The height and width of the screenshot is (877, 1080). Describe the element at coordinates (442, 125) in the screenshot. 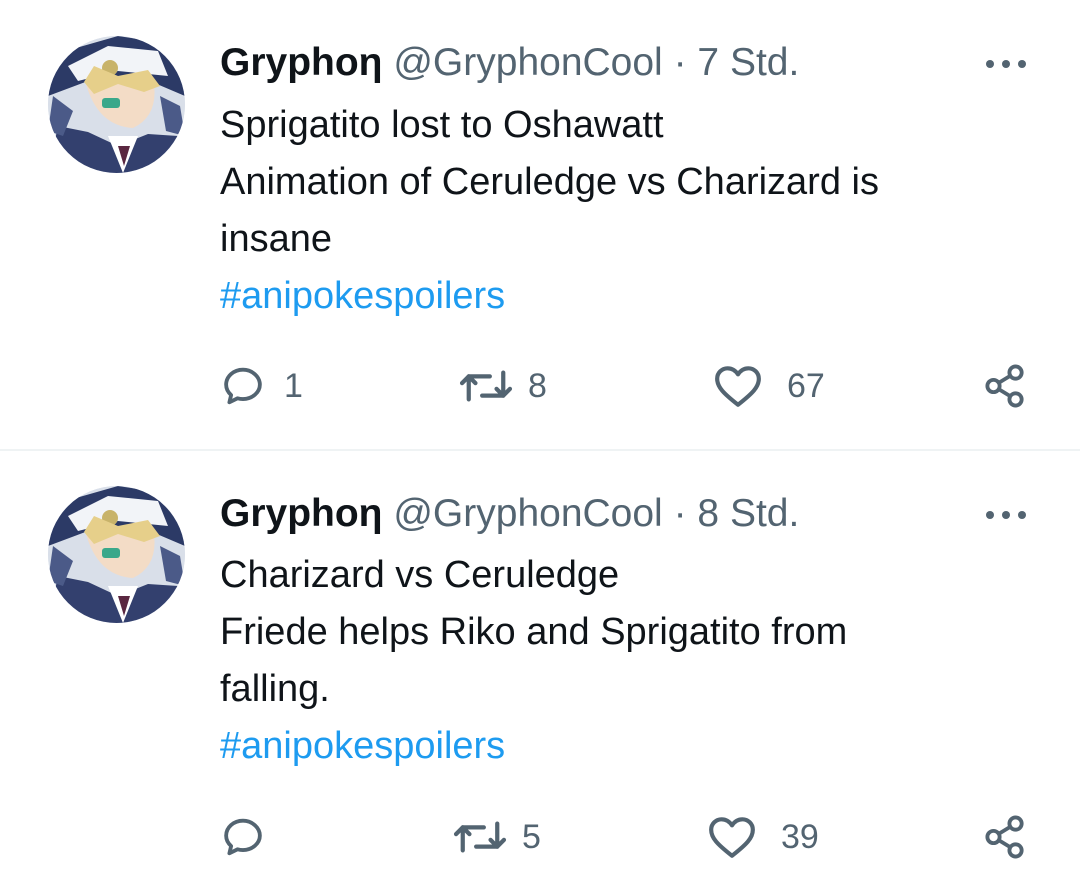

I see `tweet-text-line: Sprigatito lost to Oshawatt` at that location.